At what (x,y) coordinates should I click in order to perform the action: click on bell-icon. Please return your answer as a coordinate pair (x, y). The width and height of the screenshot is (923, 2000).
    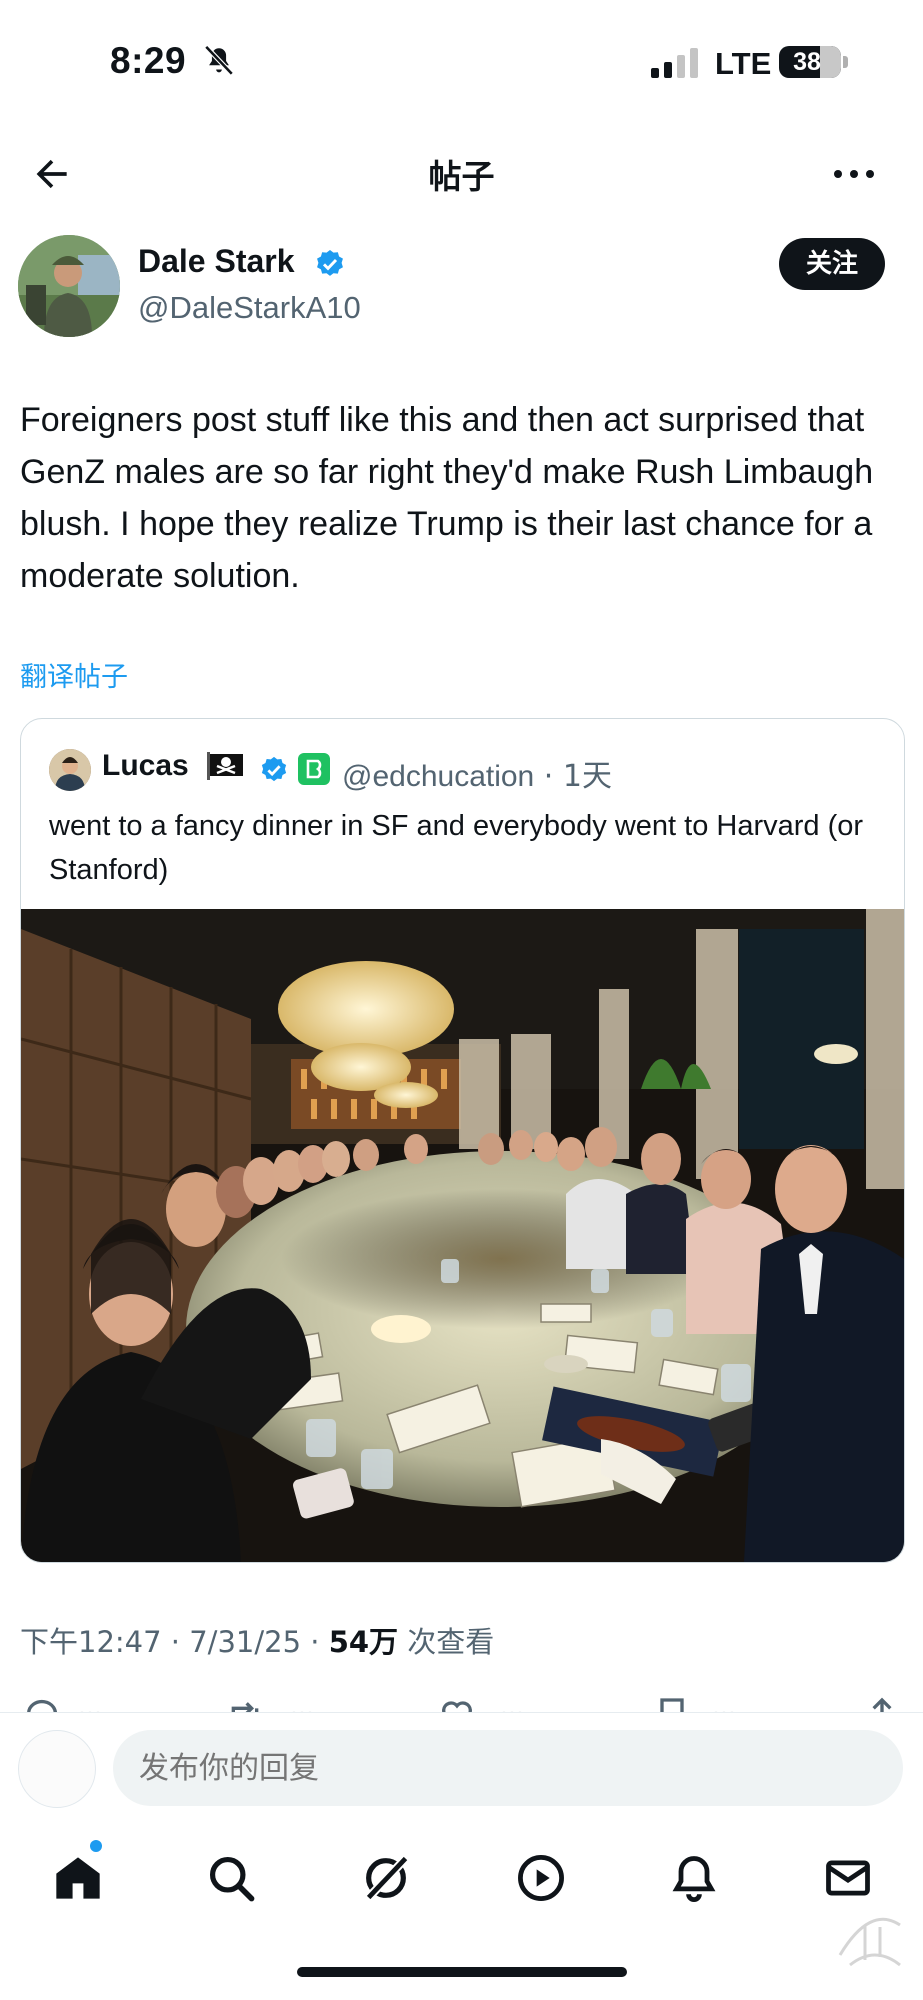
    Looking at the image, I should click on (694, 1878).